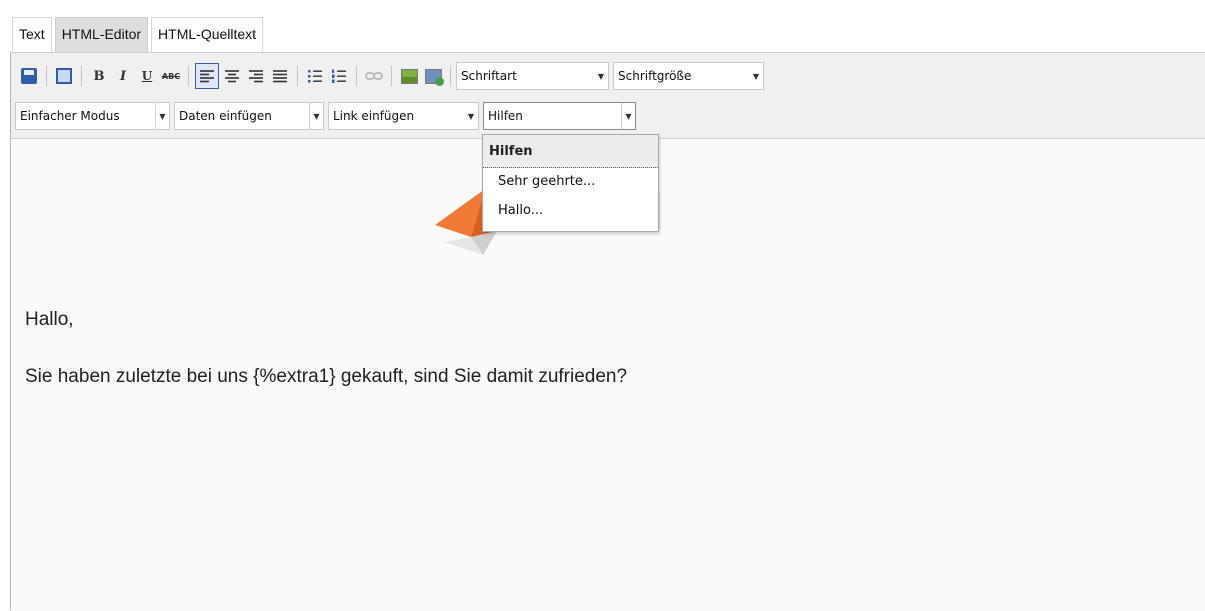  I want to click on numbered-list-icon, so click(339, 76).